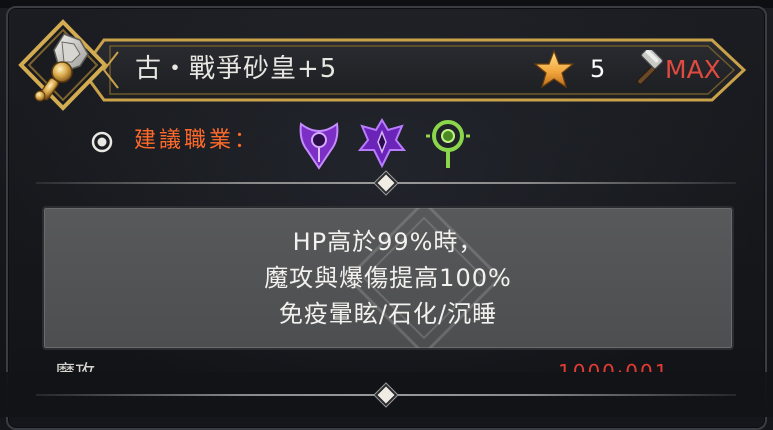  I want to click on sand-emperor-item-icon, so click(61, 67).